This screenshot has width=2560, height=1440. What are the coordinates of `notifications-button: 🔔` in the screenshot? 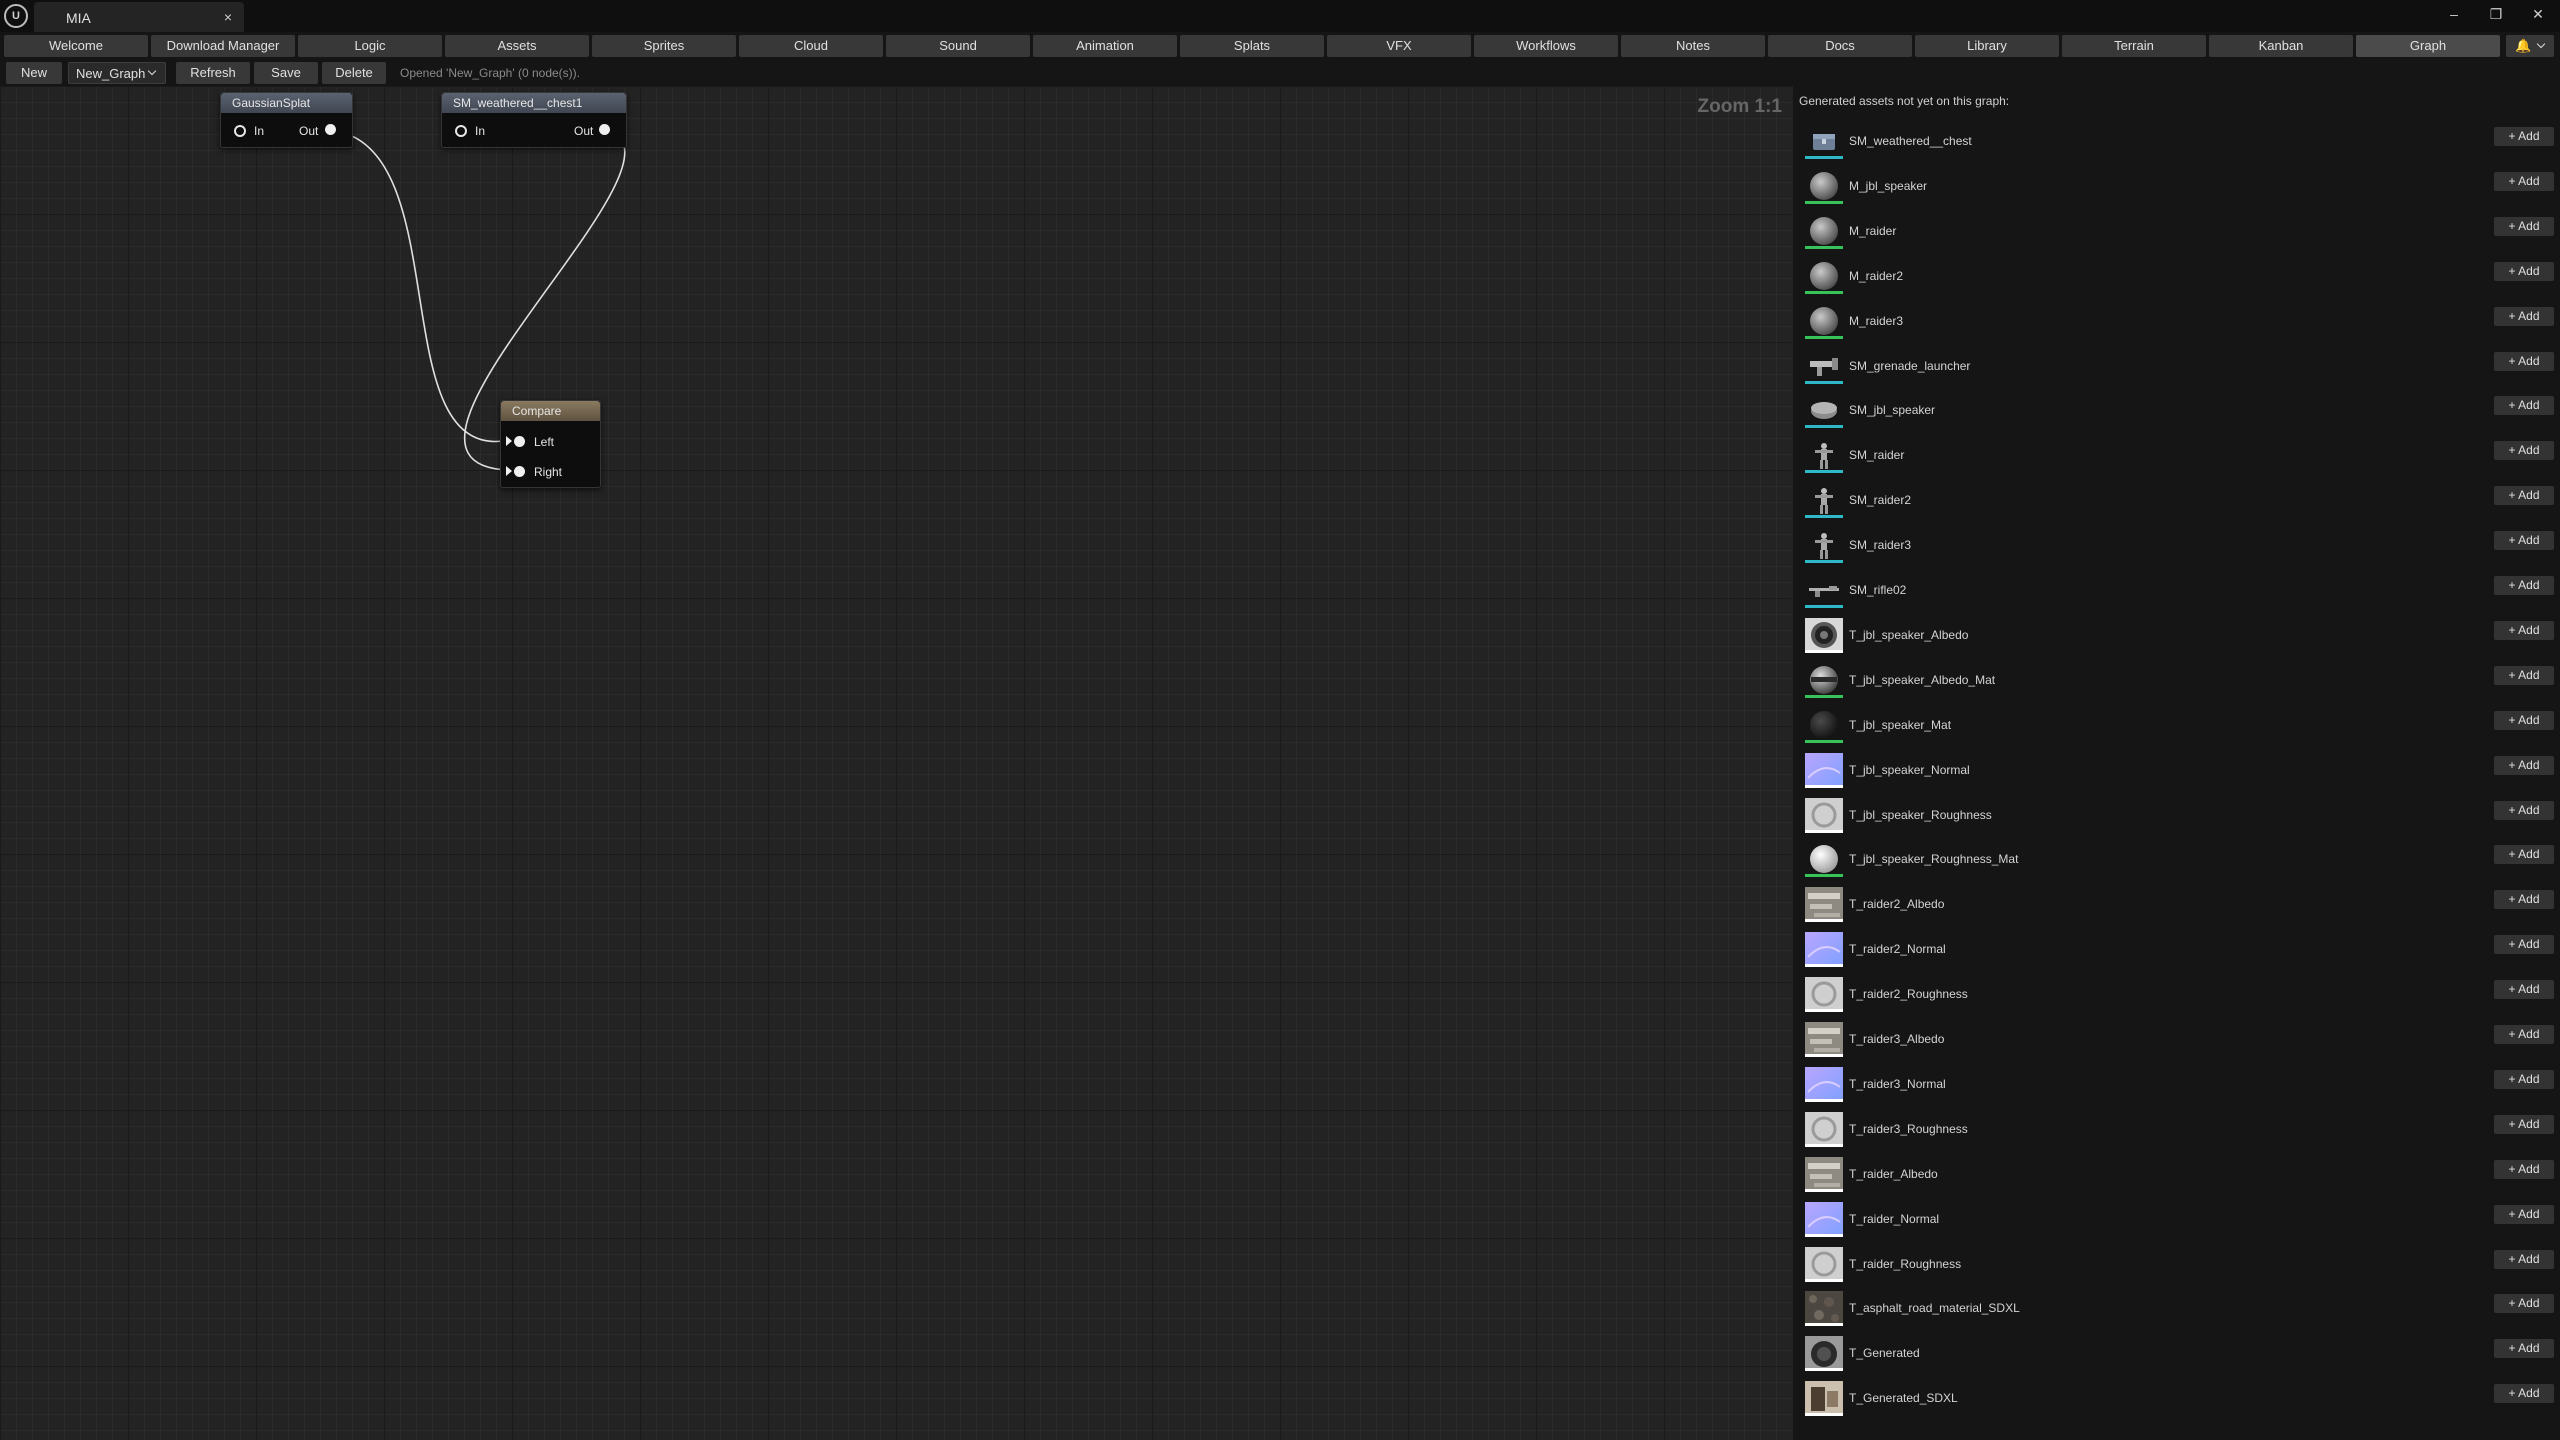 It's located at (2530, 46).